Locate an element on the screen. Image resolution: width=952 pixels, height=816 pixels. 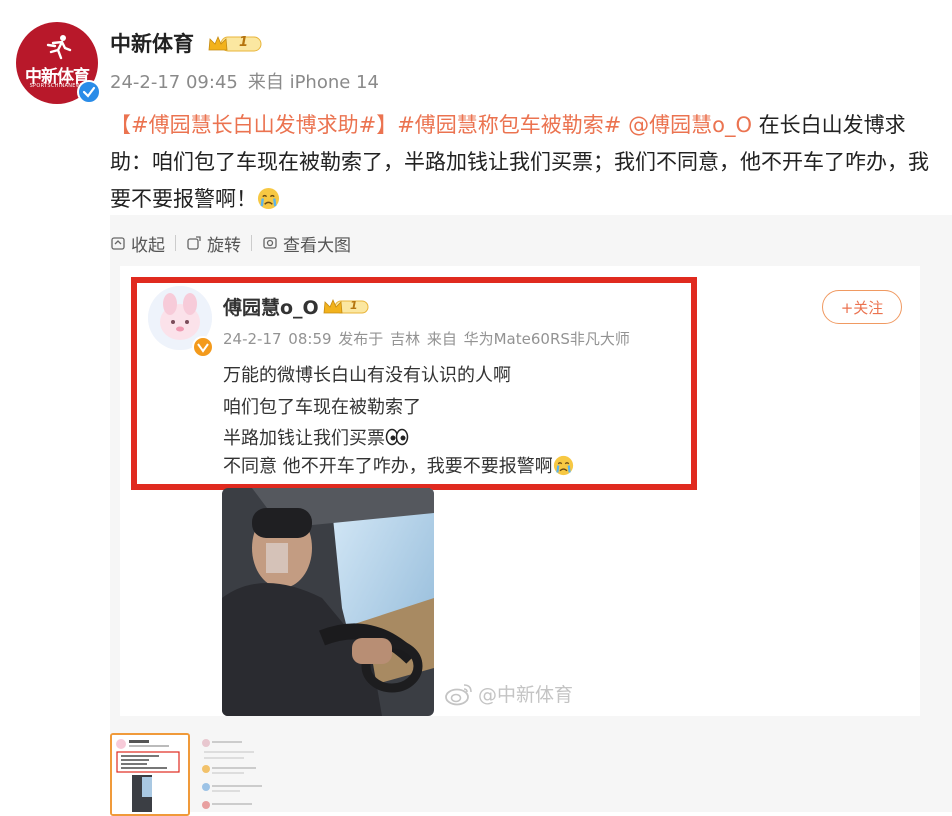
view-large-label: 查看大图 is located at coordinates (317, 245).